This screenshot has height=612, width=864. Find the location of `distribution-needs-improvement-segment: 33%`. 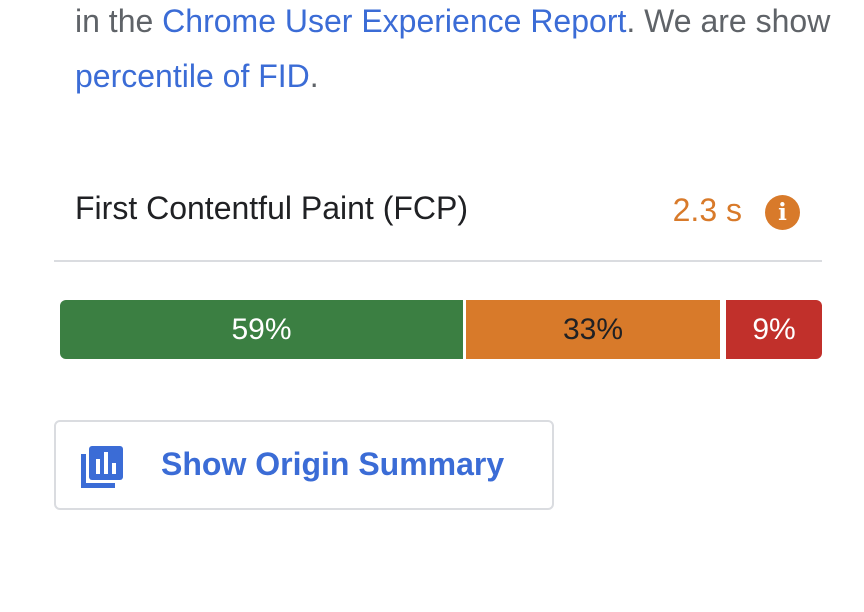

distribution-needs-improvement-segment: 33% is located at coordinates (593, 329).